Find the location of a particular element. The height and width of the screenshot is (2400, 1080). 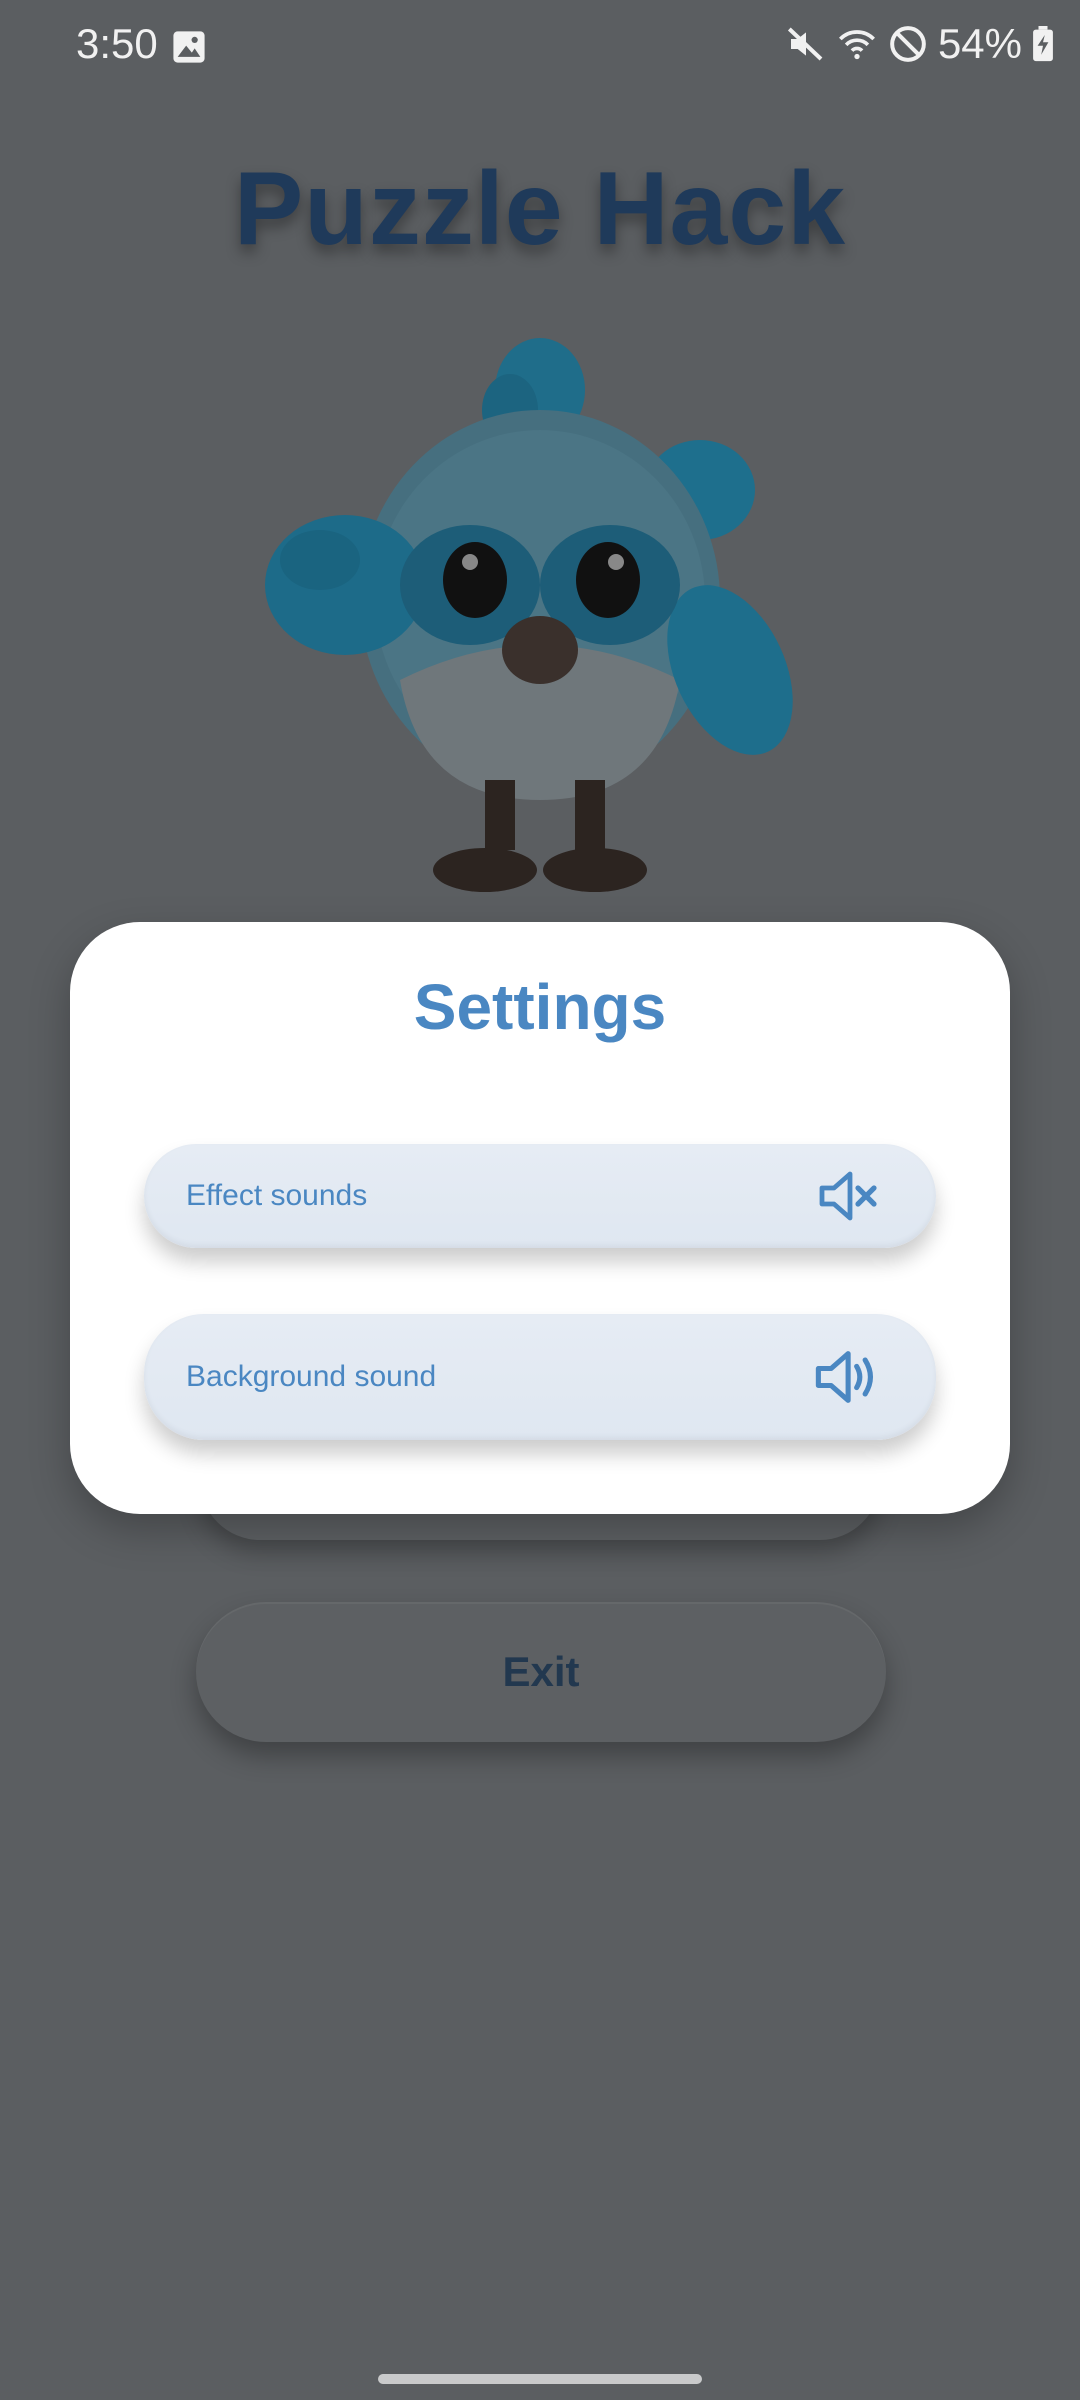

game-title: Puzzle Hack is located at coordinates (540, 209).